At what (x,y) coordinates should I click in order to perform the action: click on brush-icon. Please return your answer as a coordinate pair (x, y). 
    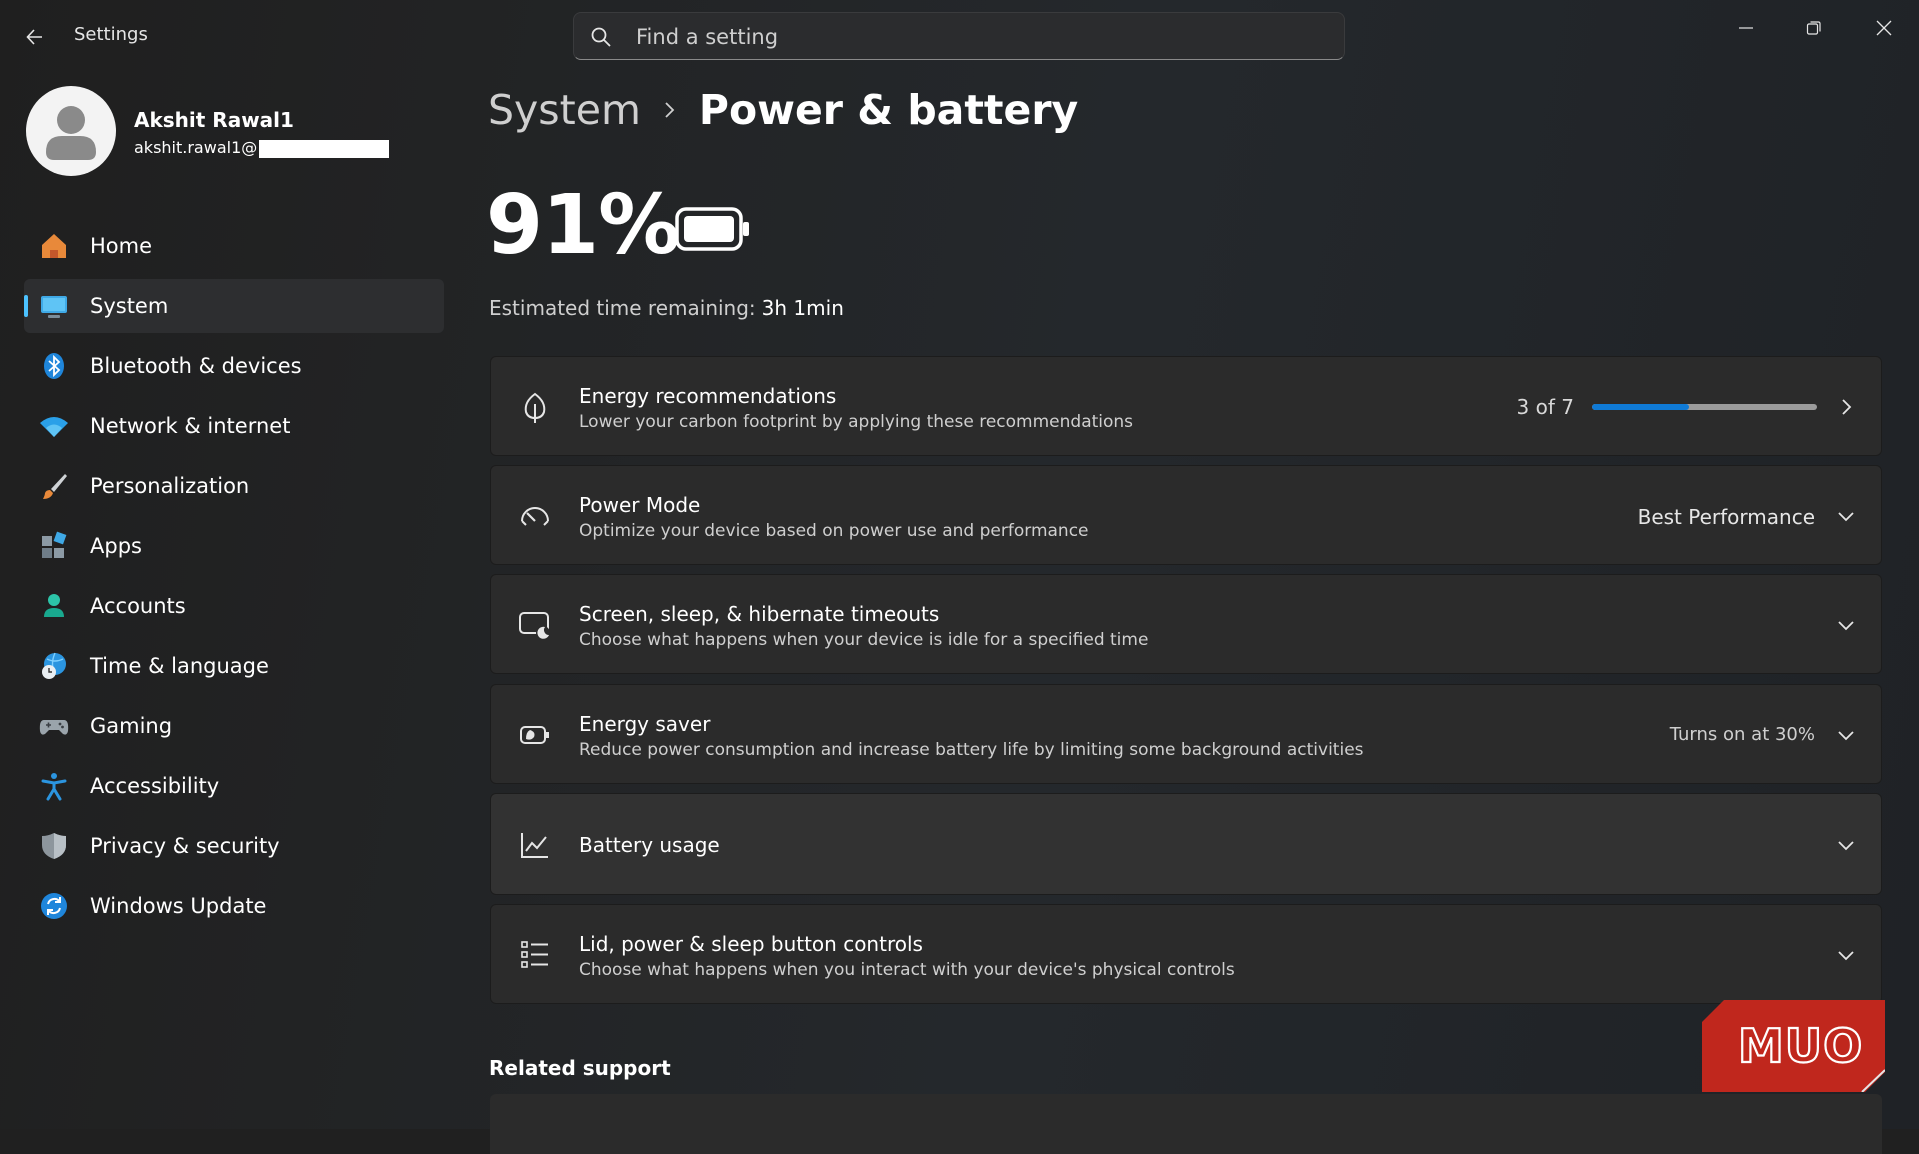
    Looking at the image, I should click on (54, 486).